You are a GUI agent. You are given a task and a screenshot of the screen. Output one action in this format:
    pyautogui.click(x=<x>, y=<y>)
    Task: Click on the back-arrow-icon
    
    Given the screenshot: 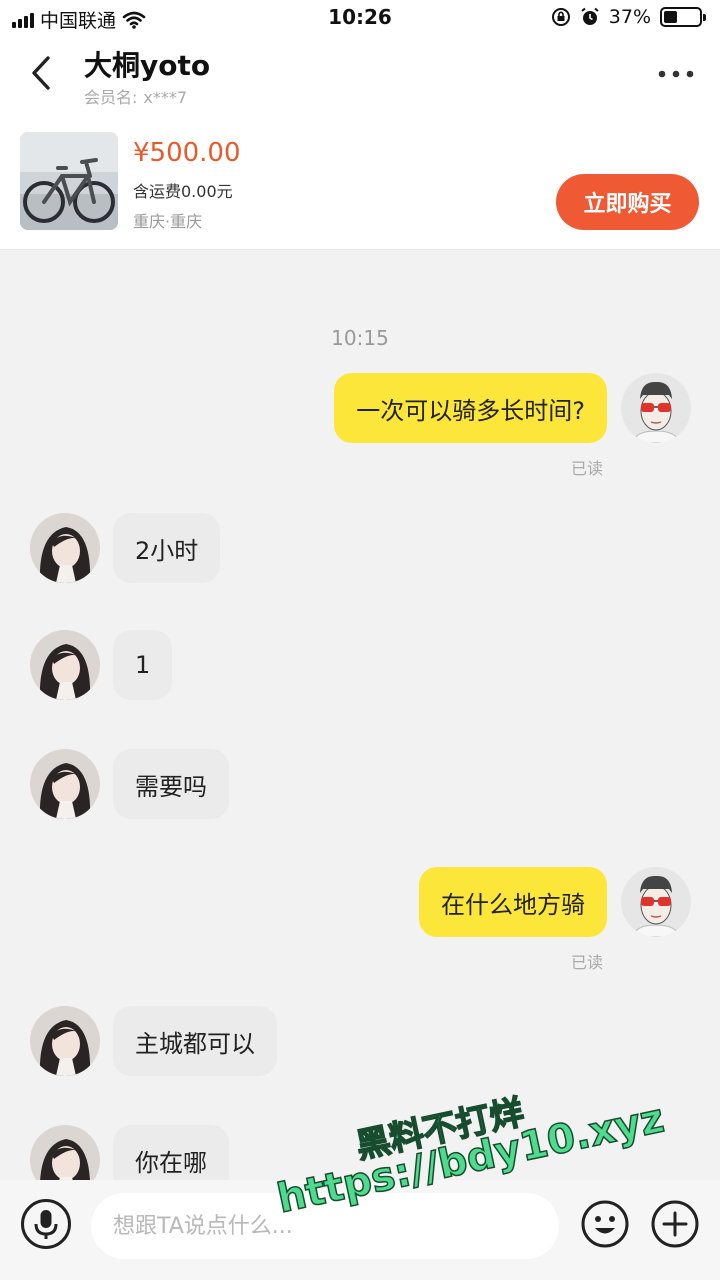 What is the action you would take?
    pyautogui.click(x=42, y=73)
    